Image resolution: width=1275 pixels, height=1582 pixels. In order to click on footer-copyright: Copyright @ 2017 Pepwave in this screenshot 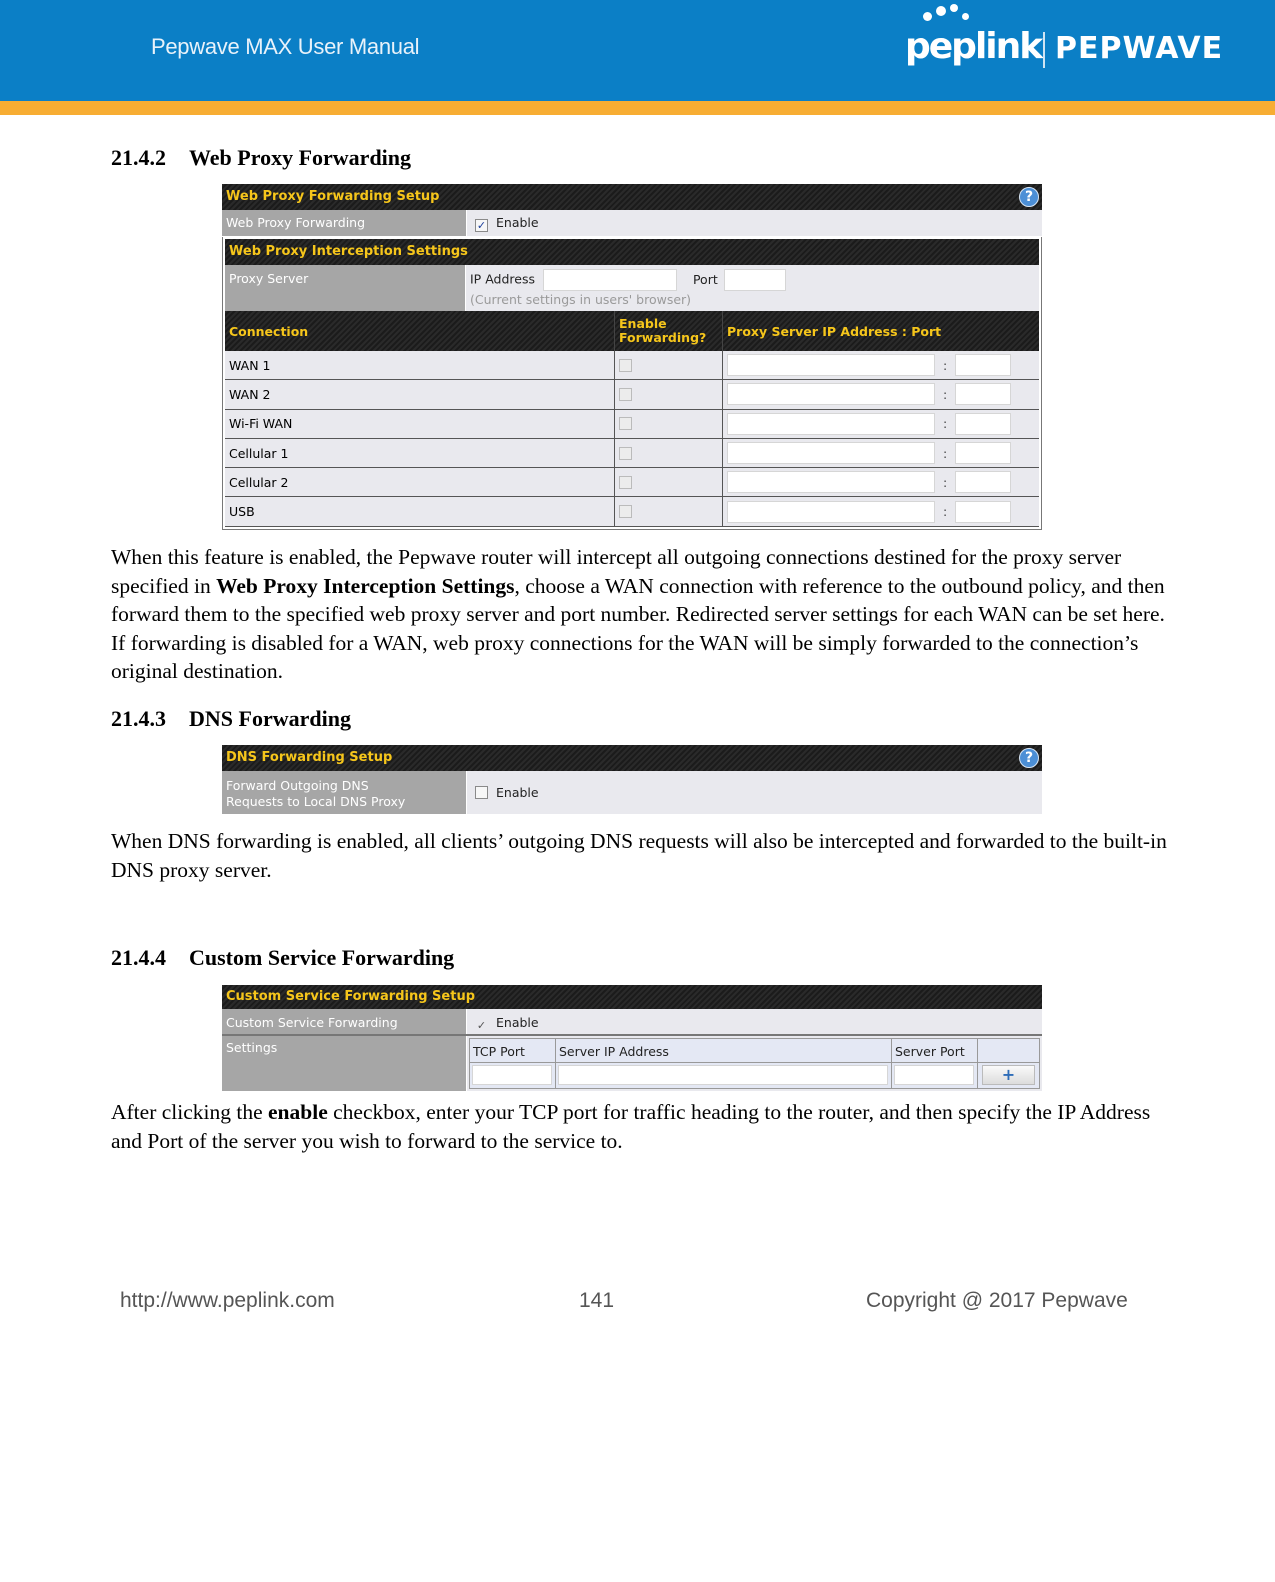, I will do `click(997, 1300)`.